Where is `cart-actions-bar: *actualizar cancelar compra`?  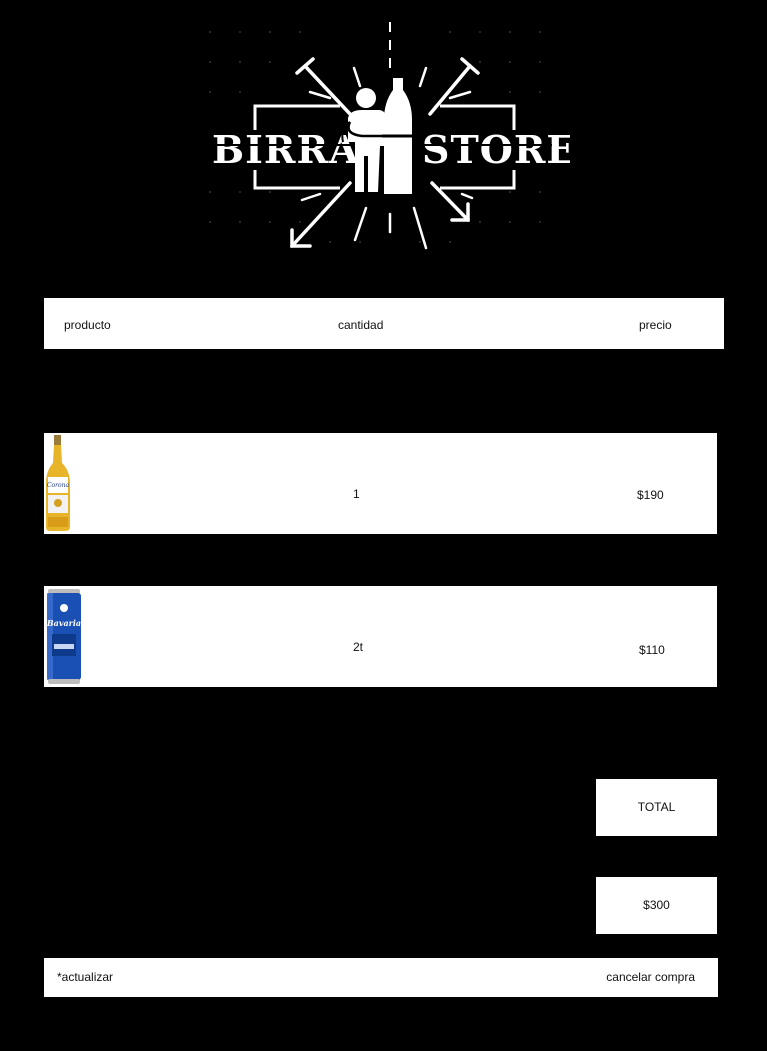 cart-actions-bar: *actualizar cancelar compra is located at coordinates (381, 977).